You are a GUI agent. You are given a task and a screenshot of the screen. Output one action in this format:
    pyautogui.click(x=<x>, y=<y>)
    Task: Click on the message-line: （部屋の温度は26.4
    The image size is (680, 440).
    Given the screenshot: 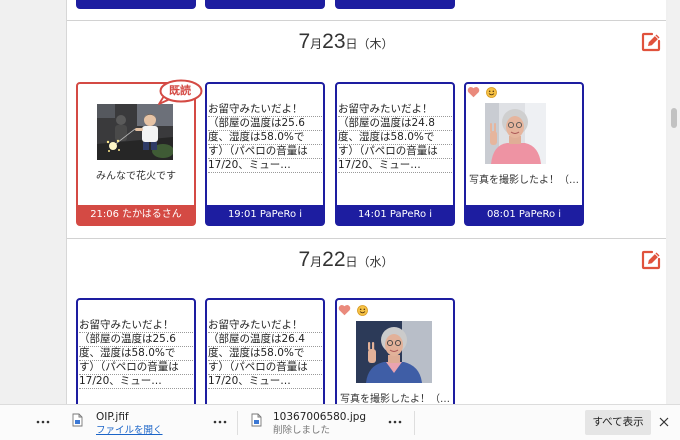 What is the action you would take?
    pyautogui.click(x=265, y=340)
    